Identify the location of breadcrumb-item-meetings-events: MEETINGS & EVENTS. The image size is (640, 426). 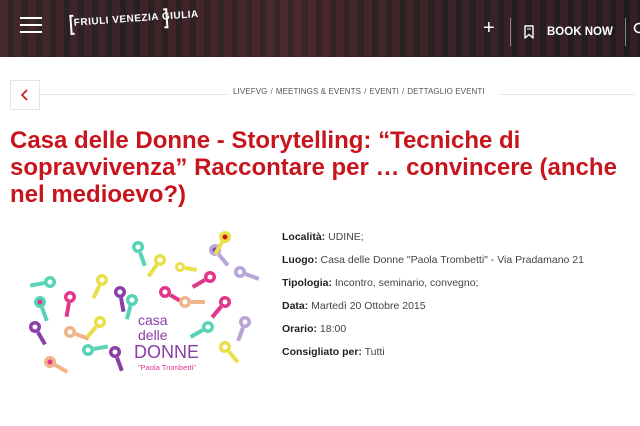
(318, 91).